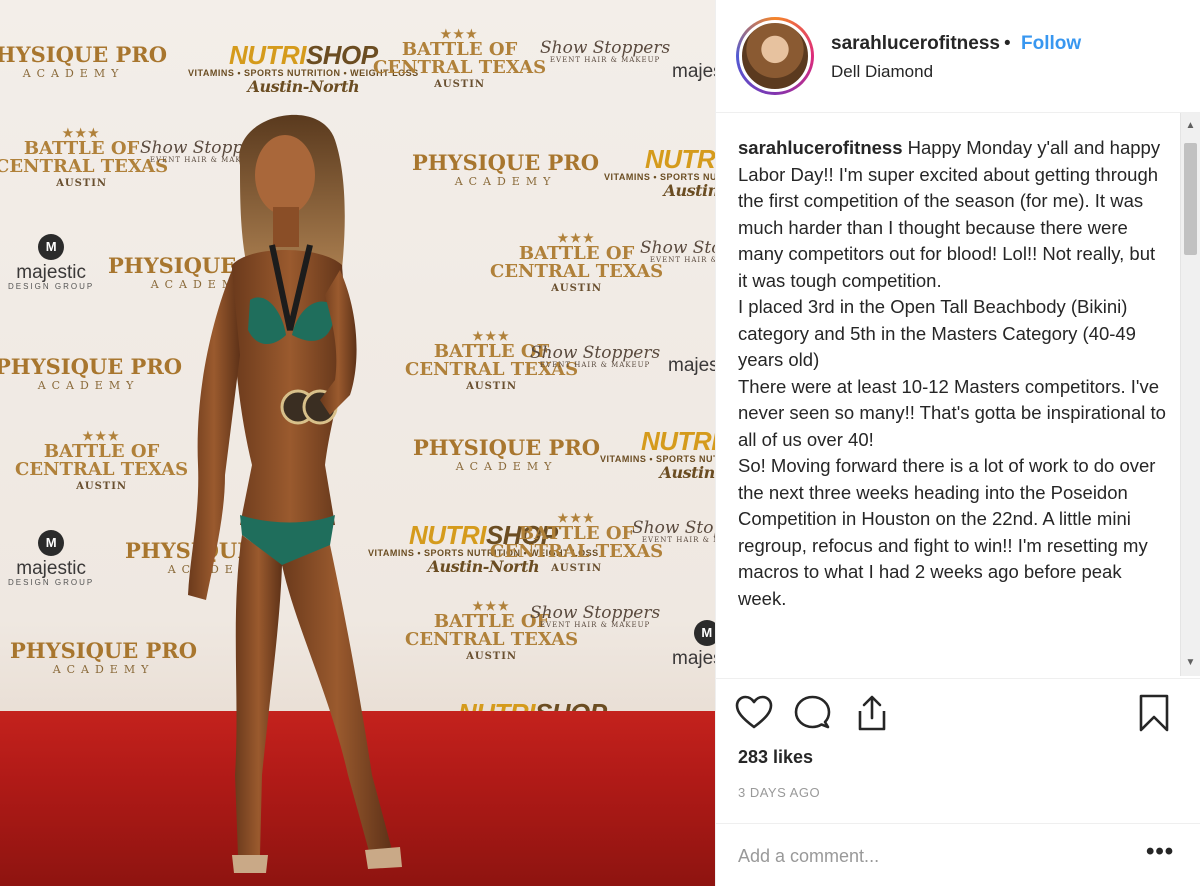 The width and height of the screenshot is (1200, 886). What do you see at coordinates (928, 856) in the screenshot?
I see `comment-input` at bounding box center [928, 856].